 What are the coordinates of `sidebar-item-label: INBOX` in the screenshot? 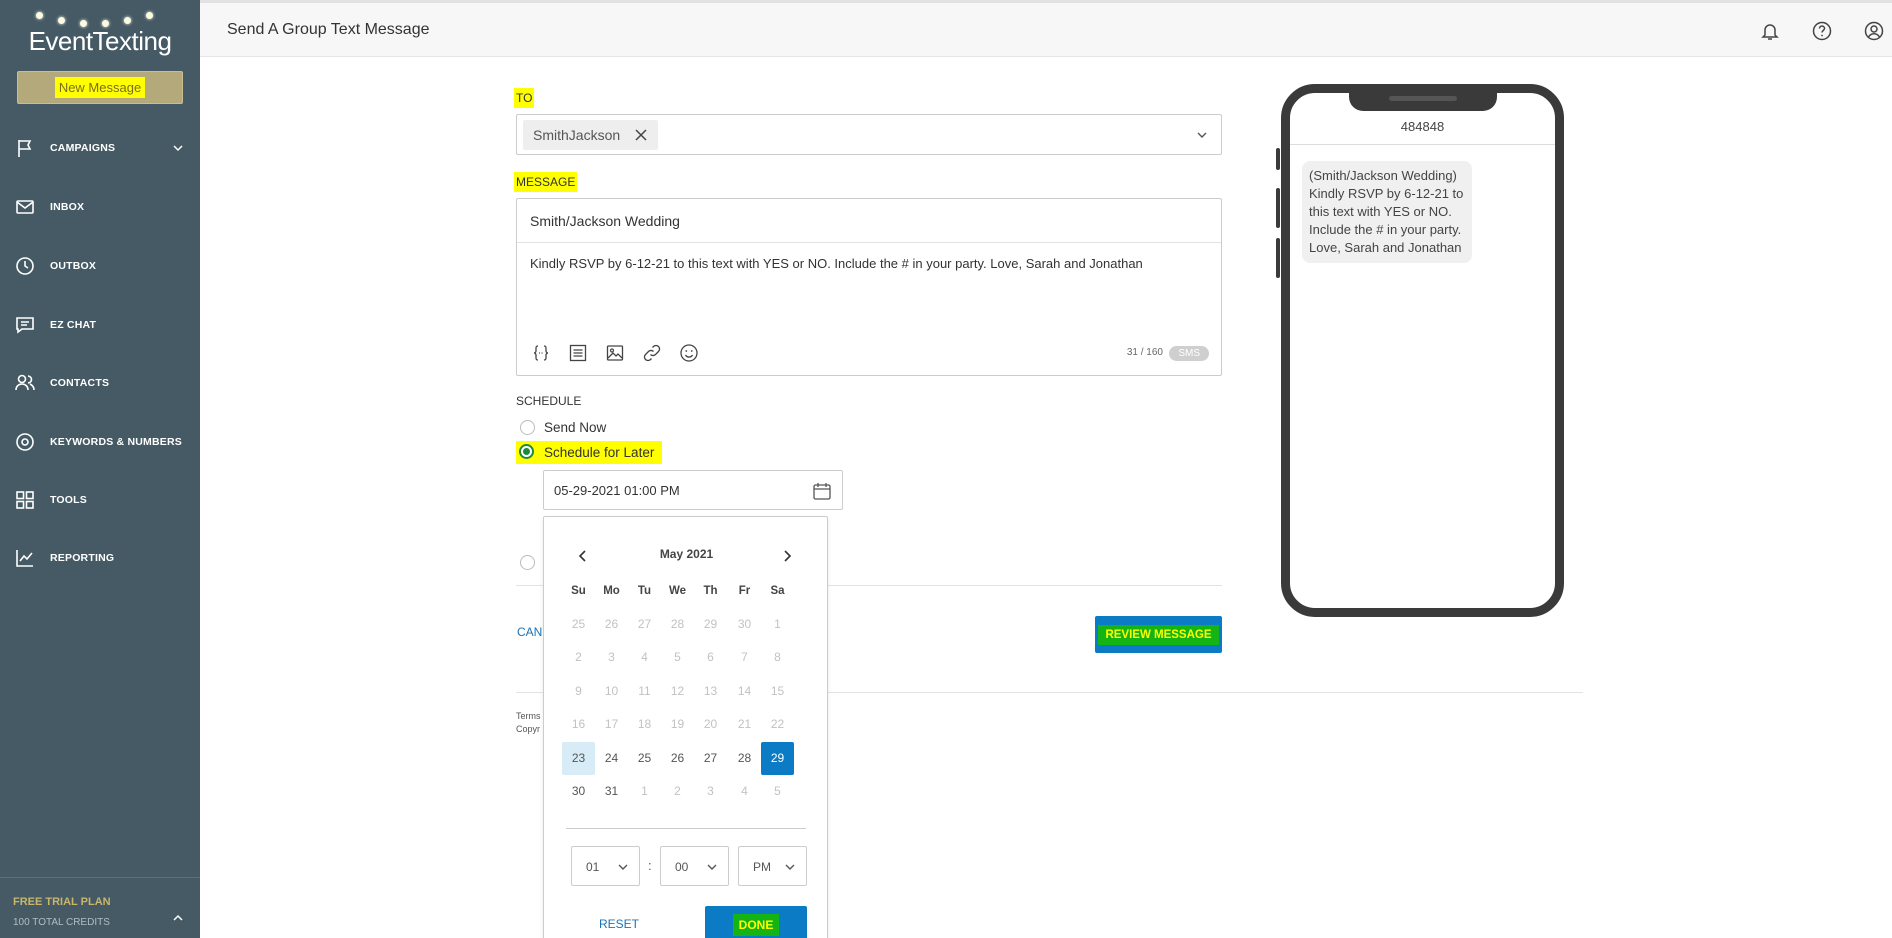 It's located at (67, 207).